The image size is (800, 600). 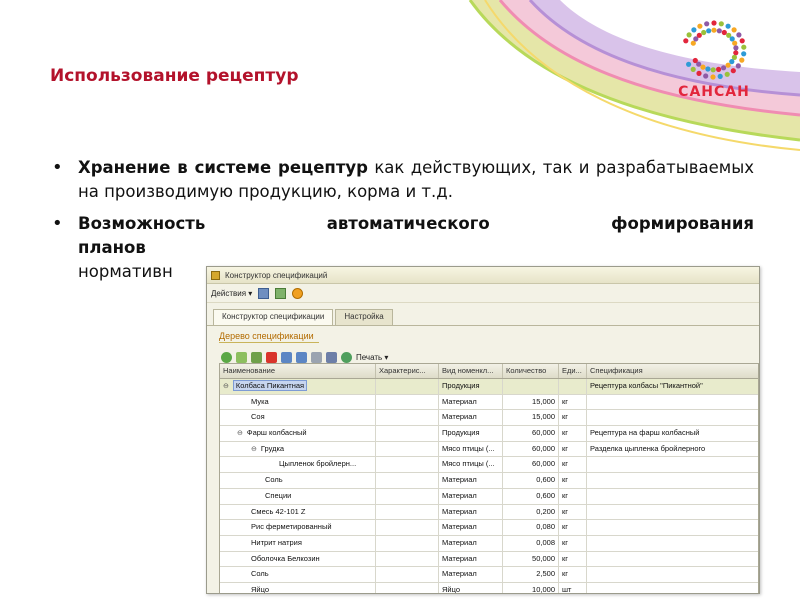 What do you see at coordinates (298, 512) in the screenshot?
I see `cell-name: Смесь 42-101 Z` at bounding box center [298, 512].